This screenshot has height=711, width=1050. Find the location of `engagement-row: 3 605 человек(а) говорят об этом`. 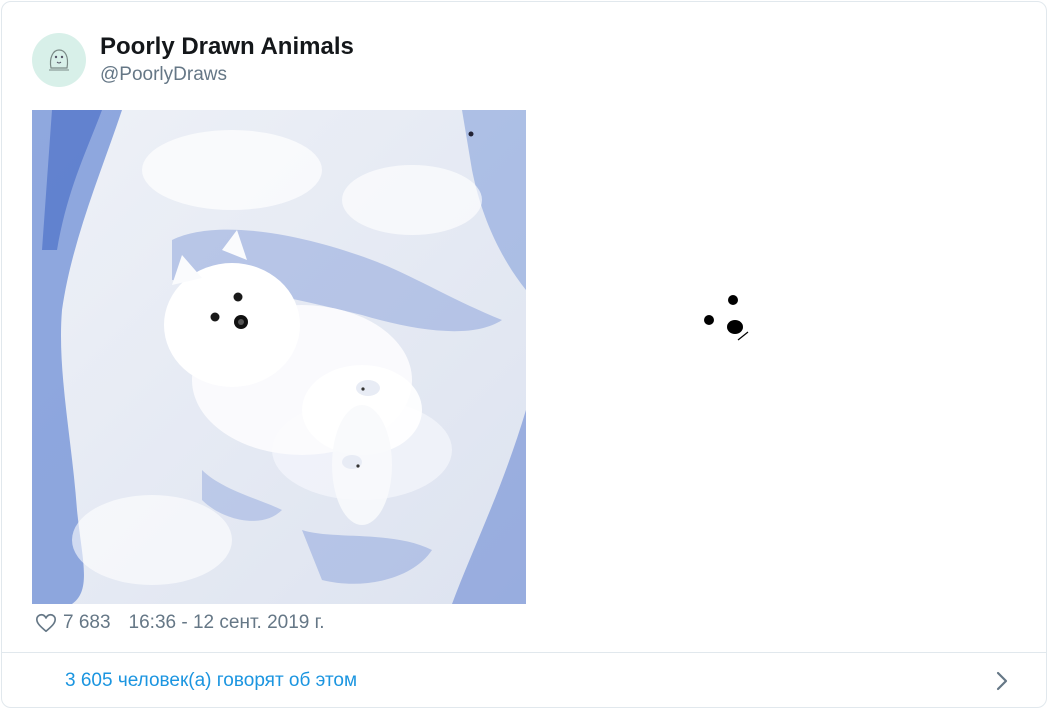

engagement-row: 3 605 человек(а) говорят об этом is located at coordinates (524, 680).